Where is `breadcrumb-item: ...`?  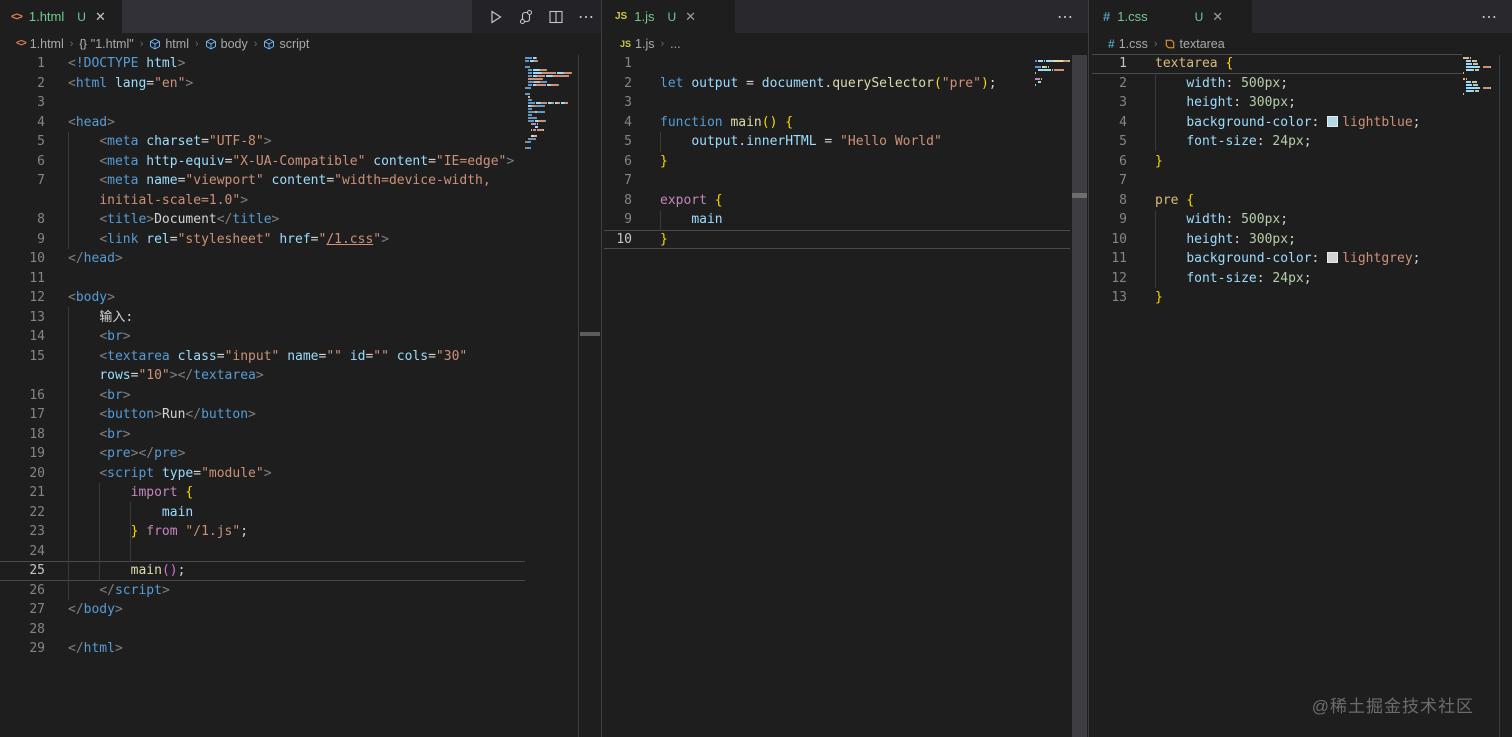 breadcrumb-item: ... is located at coordinates (675, 44).